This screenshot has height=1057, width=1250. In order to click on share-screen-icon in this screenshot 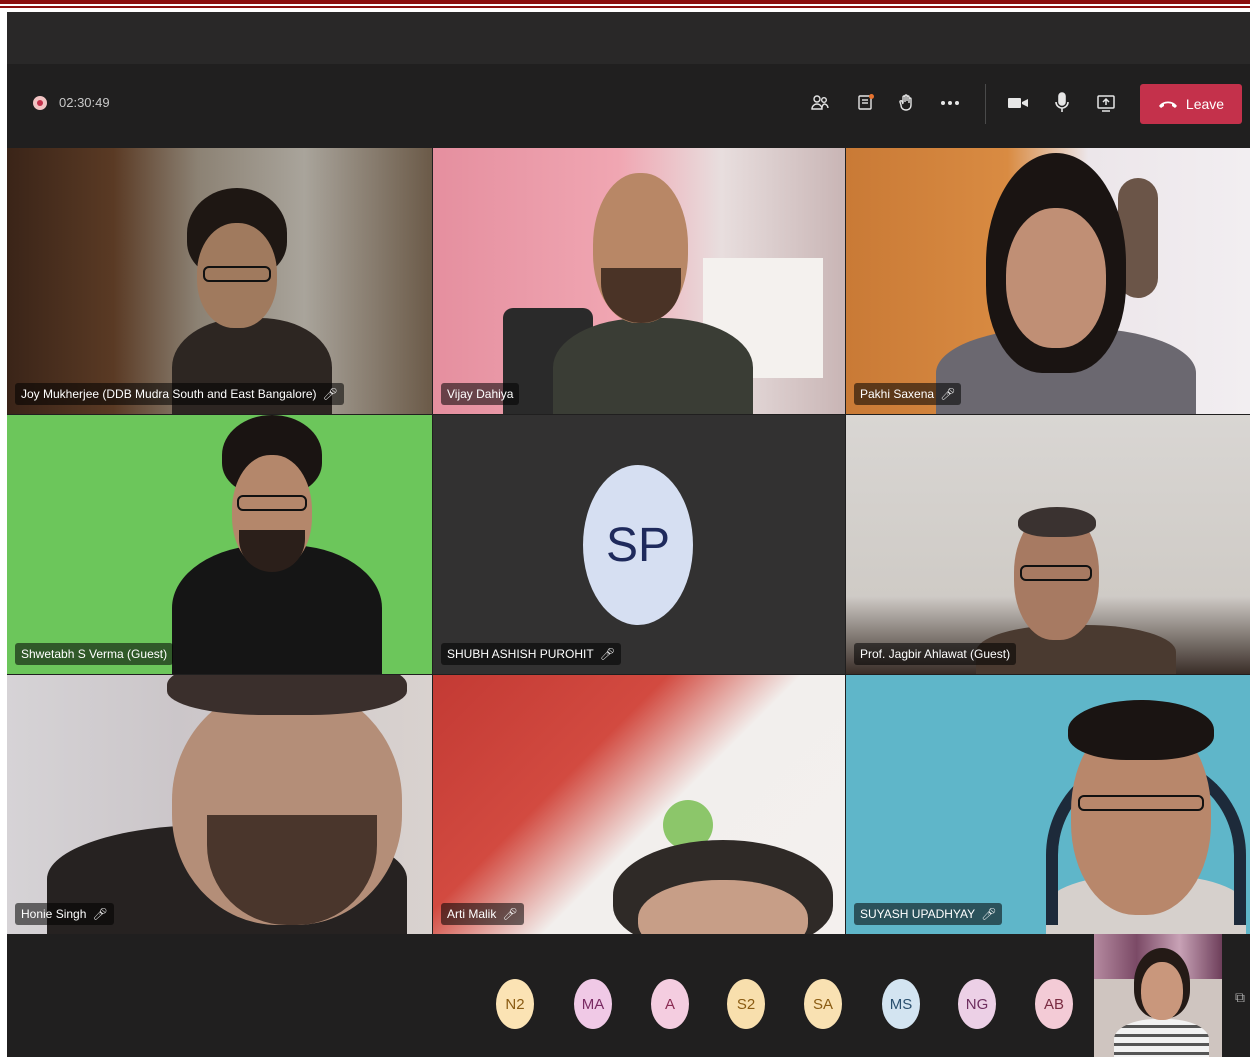, I will do `click(1106, 103)`.